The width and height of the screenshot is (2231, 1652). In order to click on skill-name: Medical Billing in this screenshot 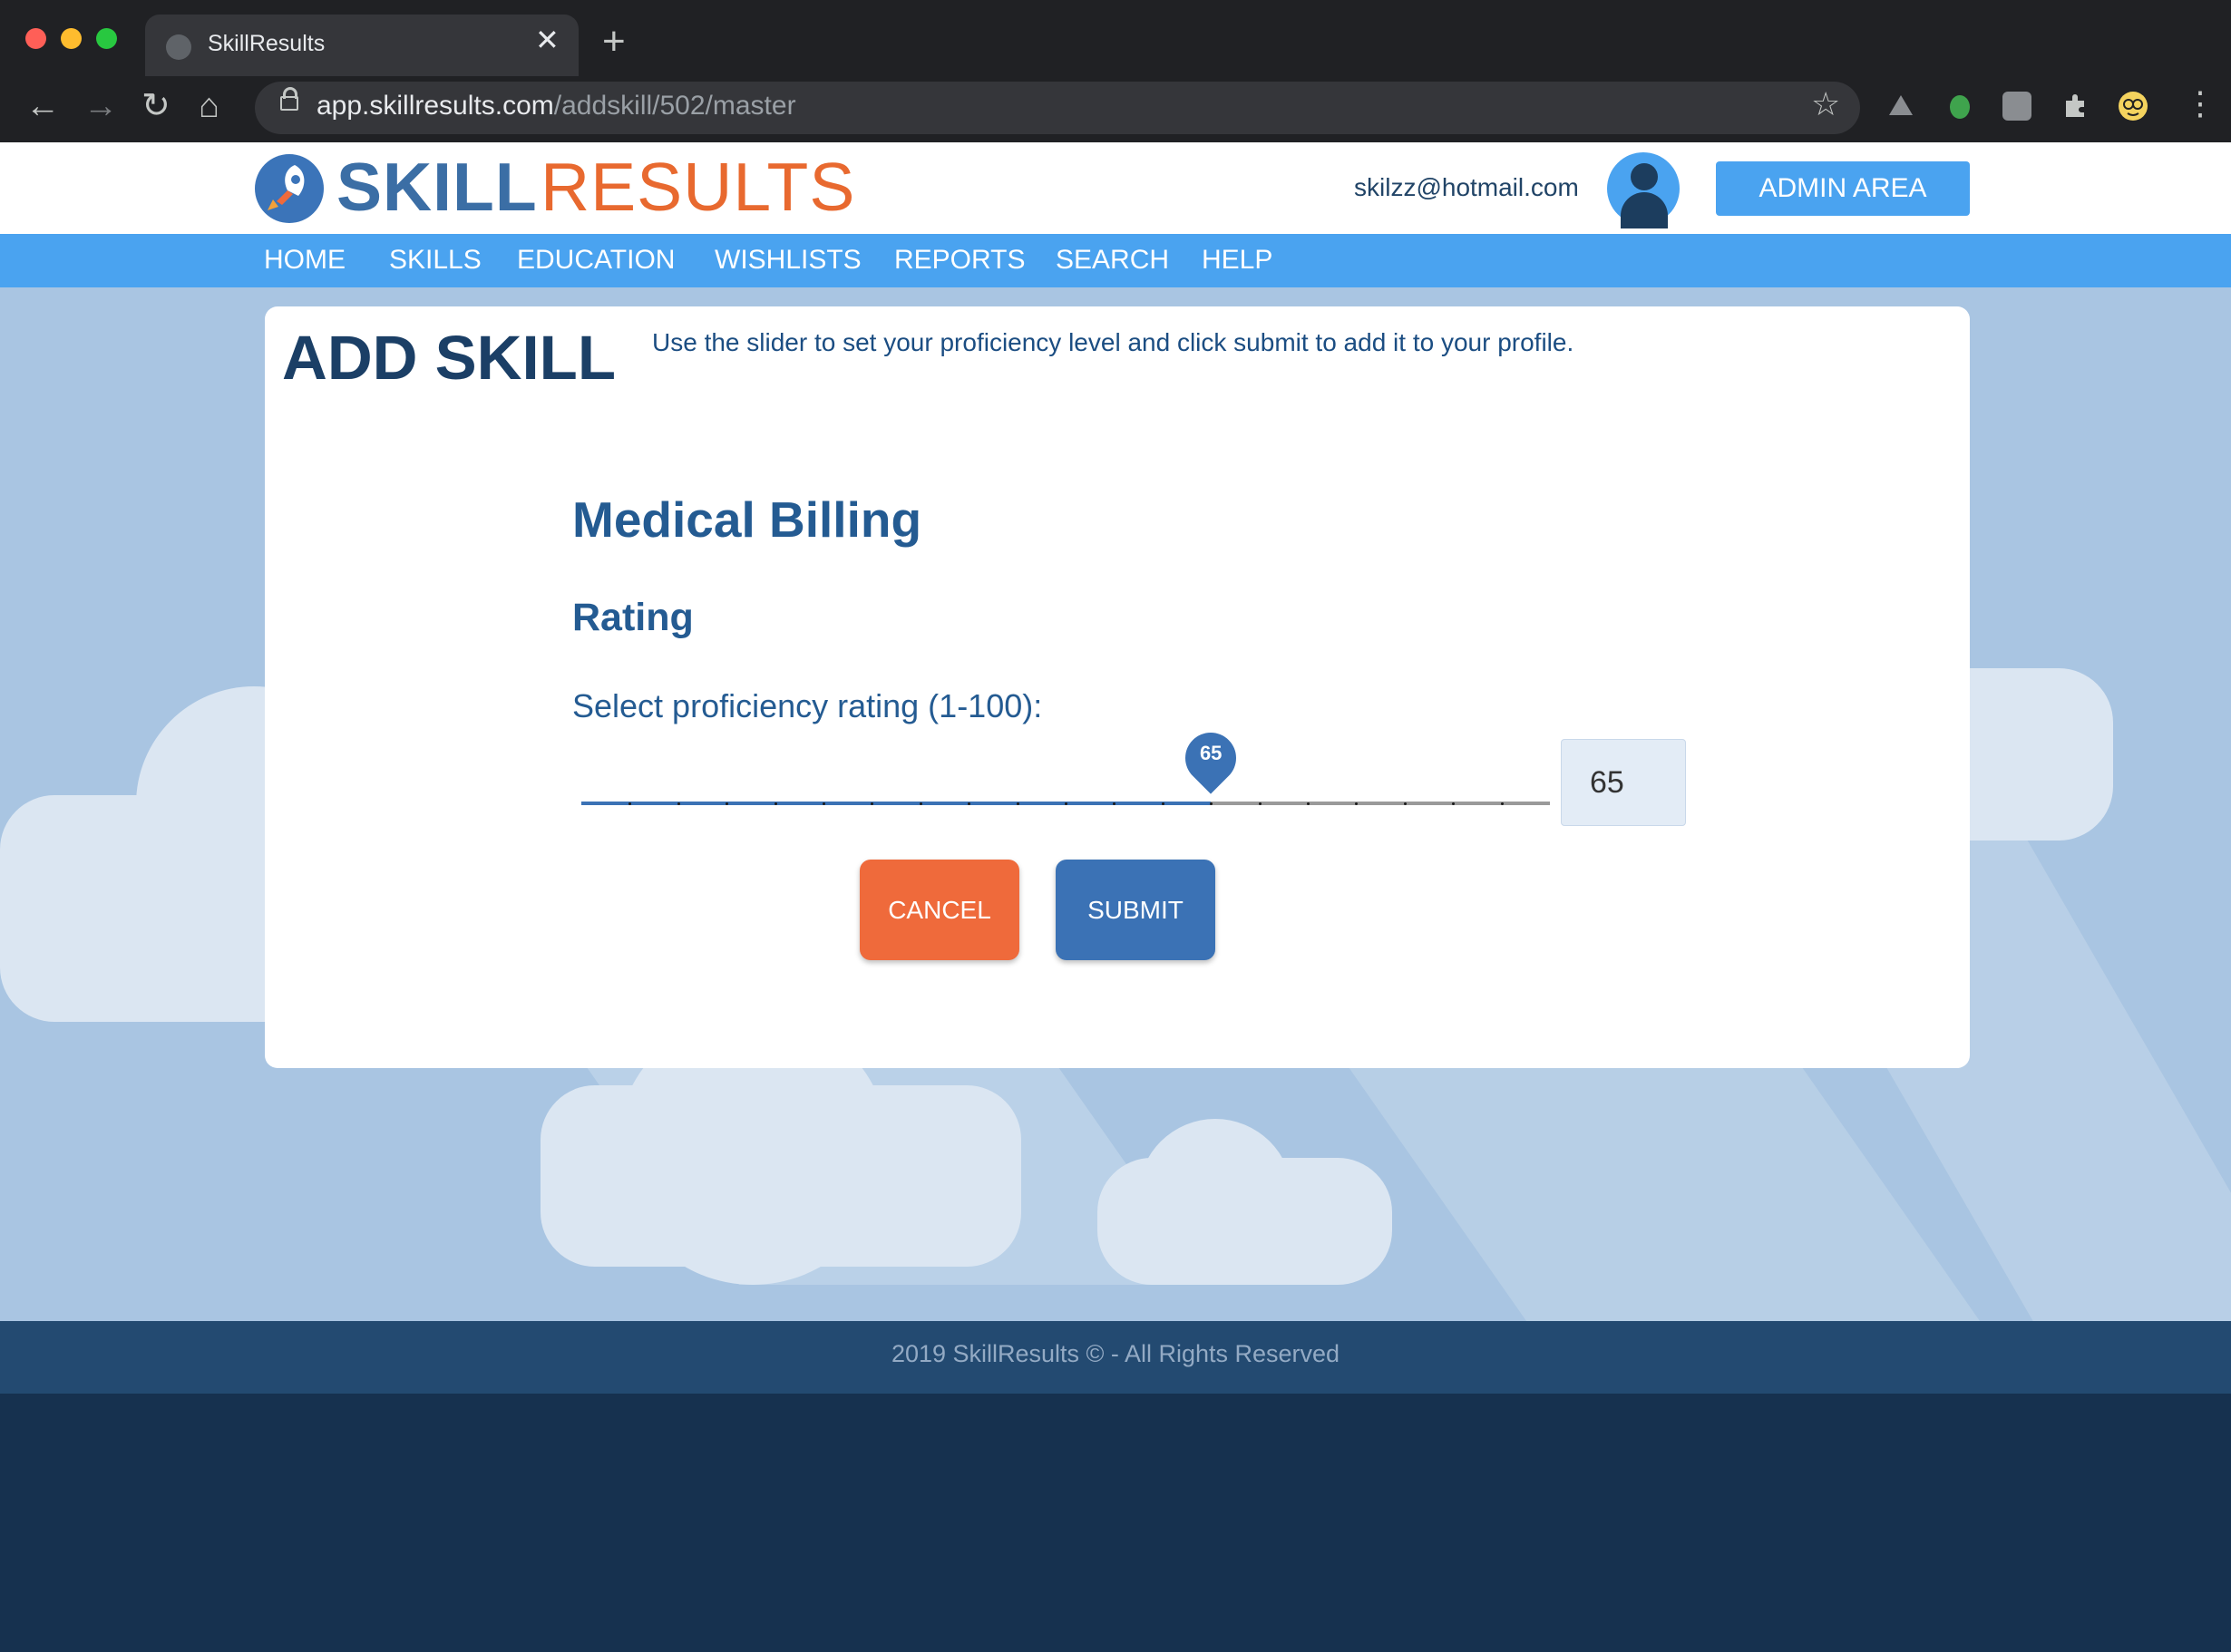, I will do `click(747, 520)`.